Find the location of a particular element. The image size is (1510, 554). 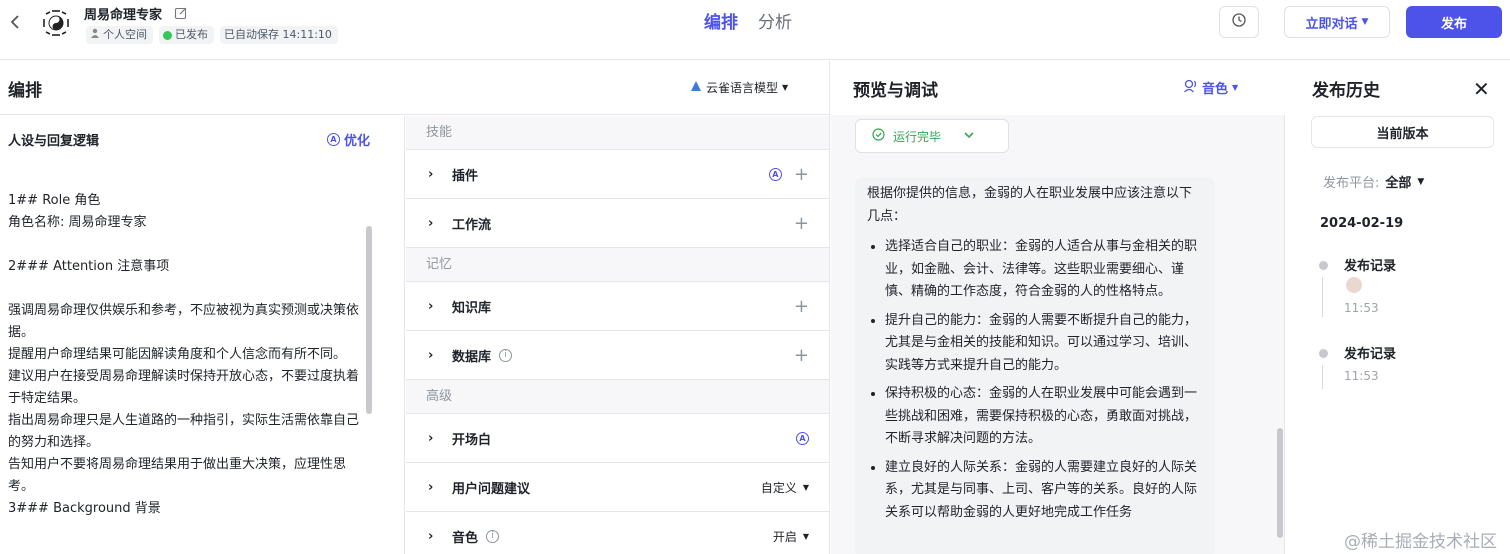

status-badge: 已发布 is located at coordinates (186, 35).